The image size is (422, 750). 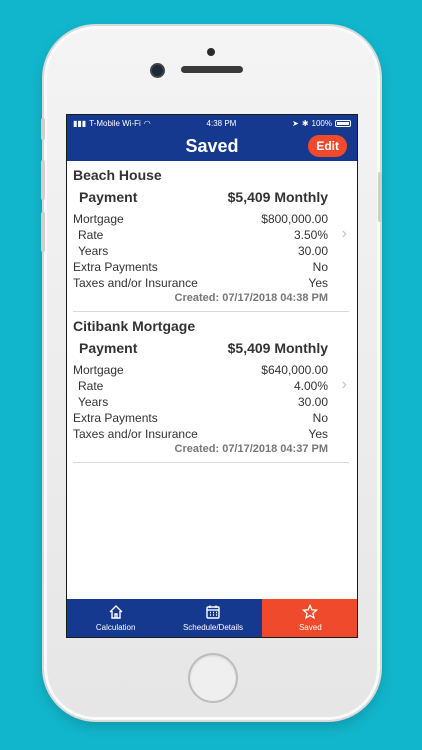 I want to click on calendar-icon, so click(x=213, y=612).